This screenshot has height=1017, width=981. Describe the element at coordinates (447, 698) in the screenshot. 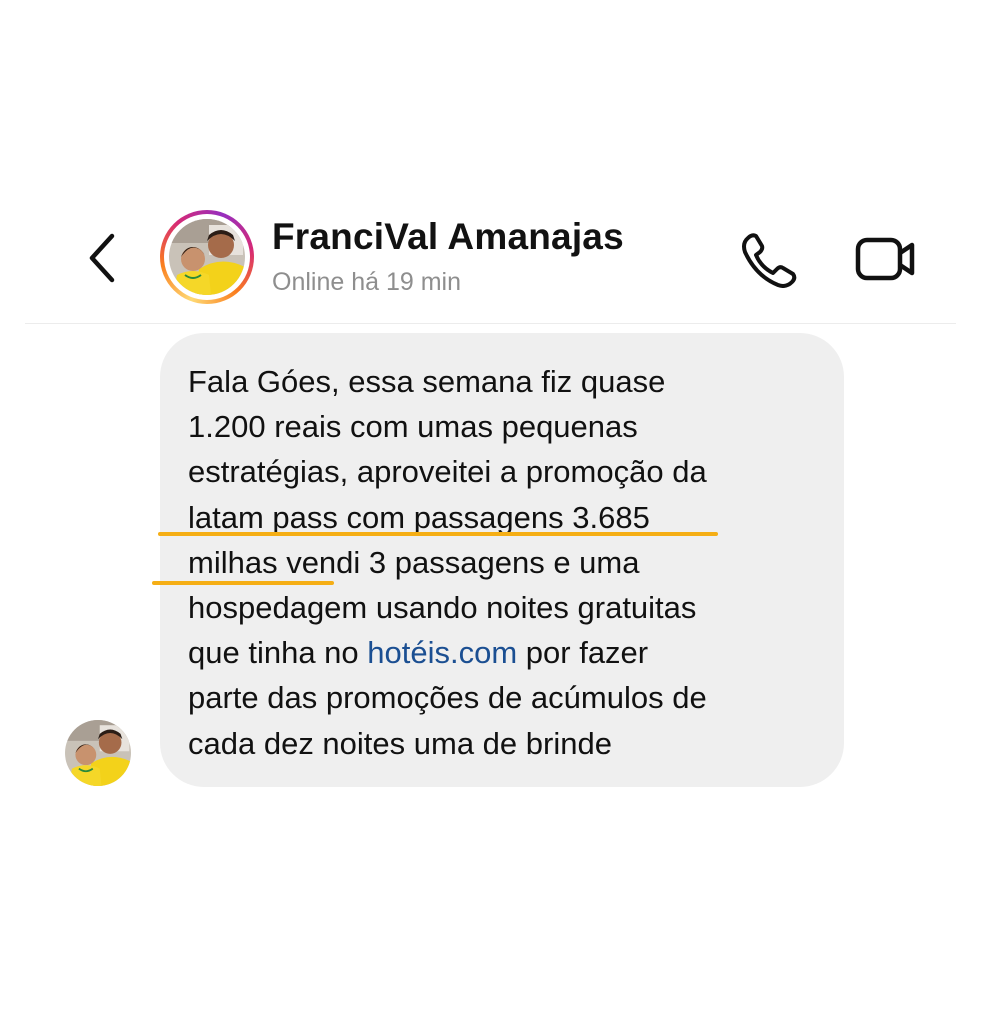

I see `message-line: parte das promoções de acúmulos de` at that location.